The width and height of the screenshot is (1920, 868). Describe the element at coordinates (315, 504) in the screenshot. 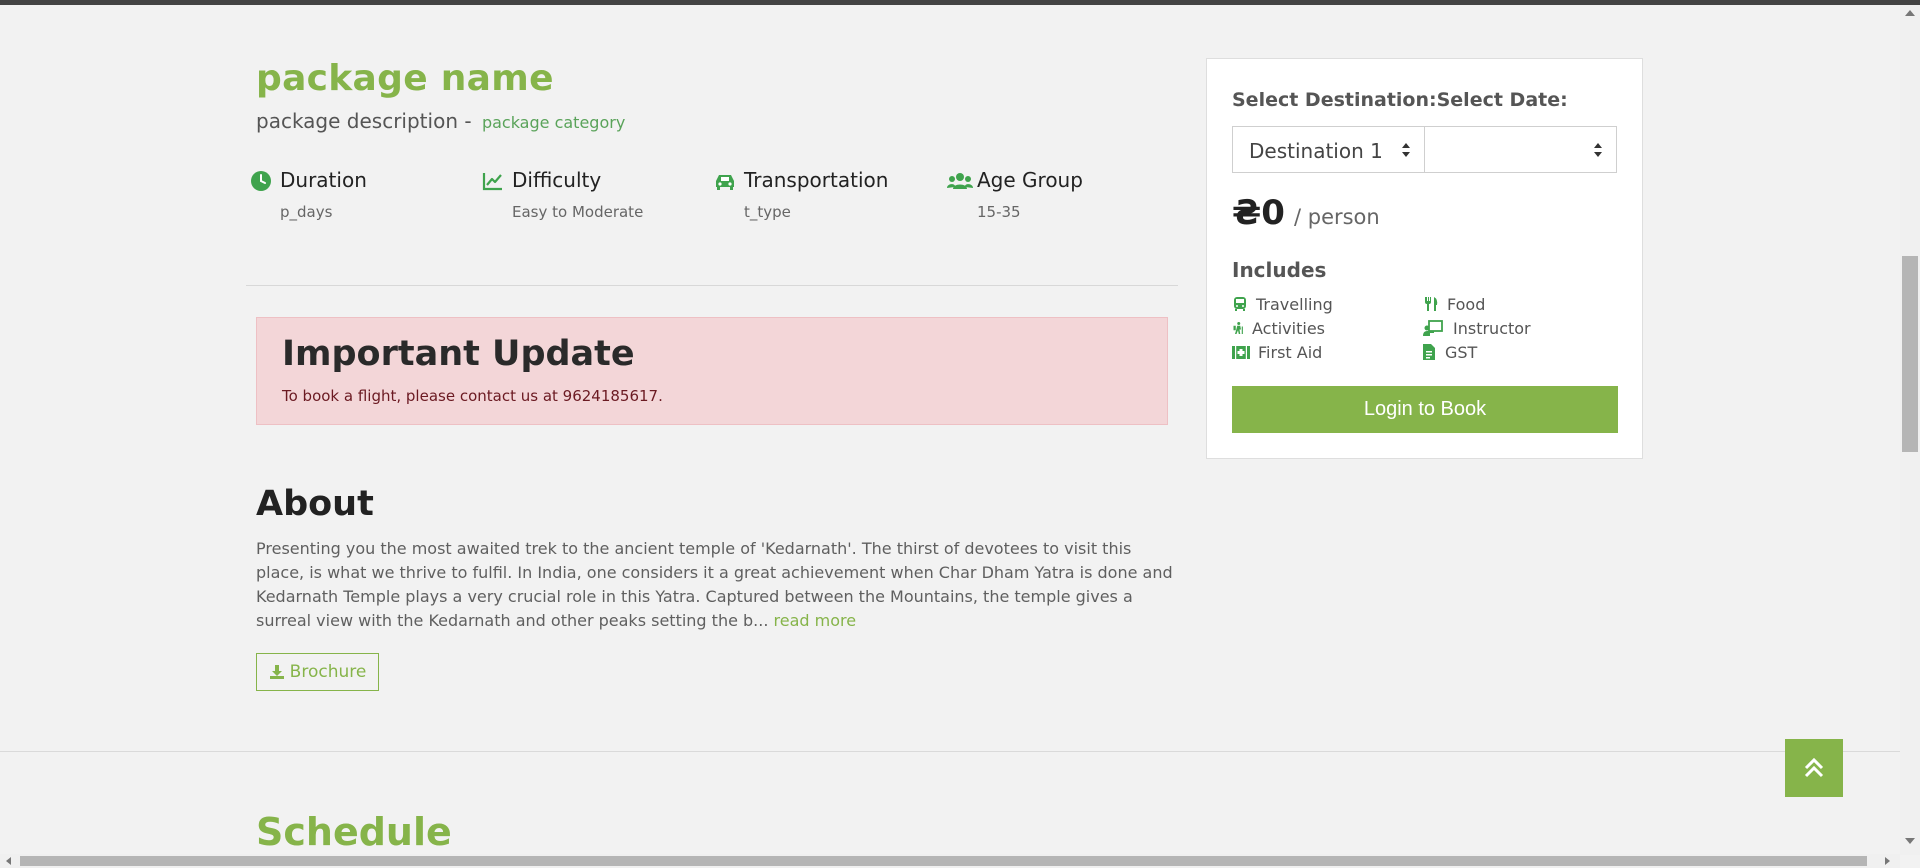

I see `about-heading: About` at that location.